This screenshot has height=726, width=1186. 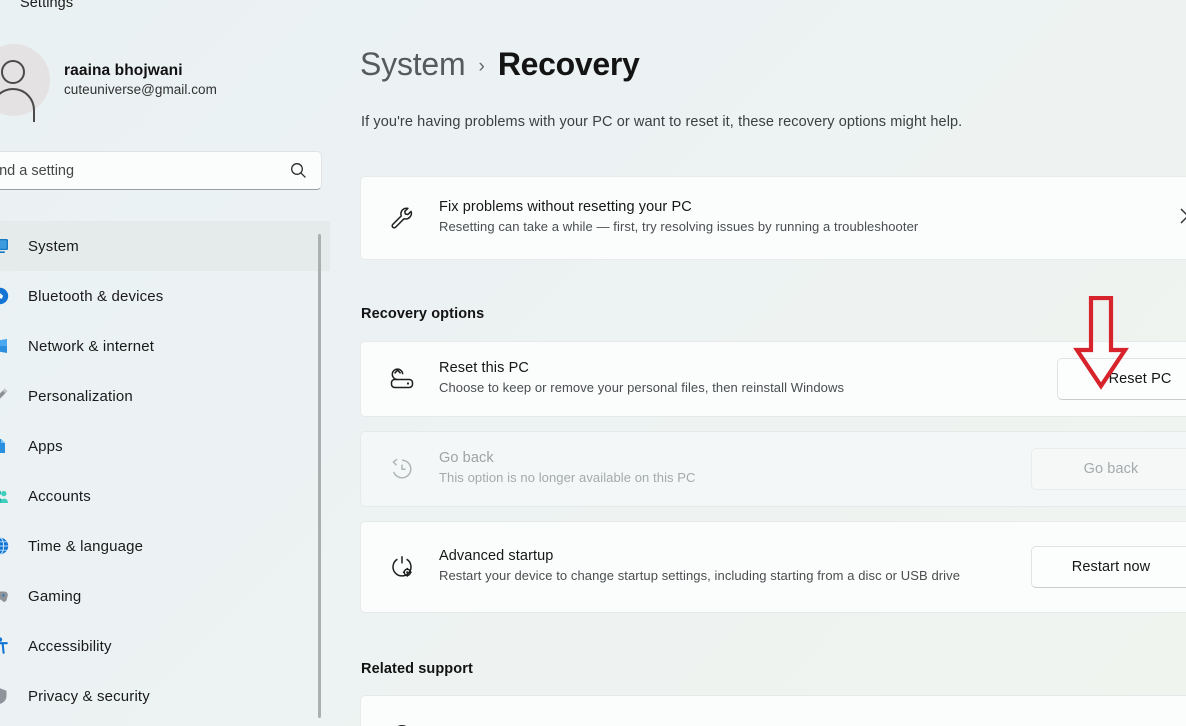 I want to click on bluetooth-icon, so click(x=6, y=296).